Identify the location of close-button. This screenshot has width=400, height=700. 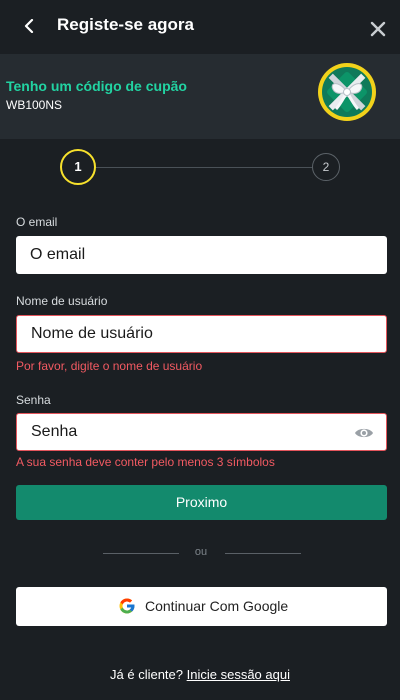
(378, 29).